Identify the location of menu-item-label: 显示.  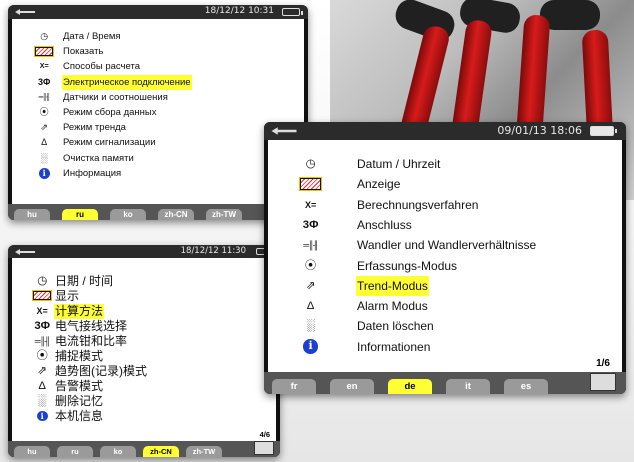
(67, 296).